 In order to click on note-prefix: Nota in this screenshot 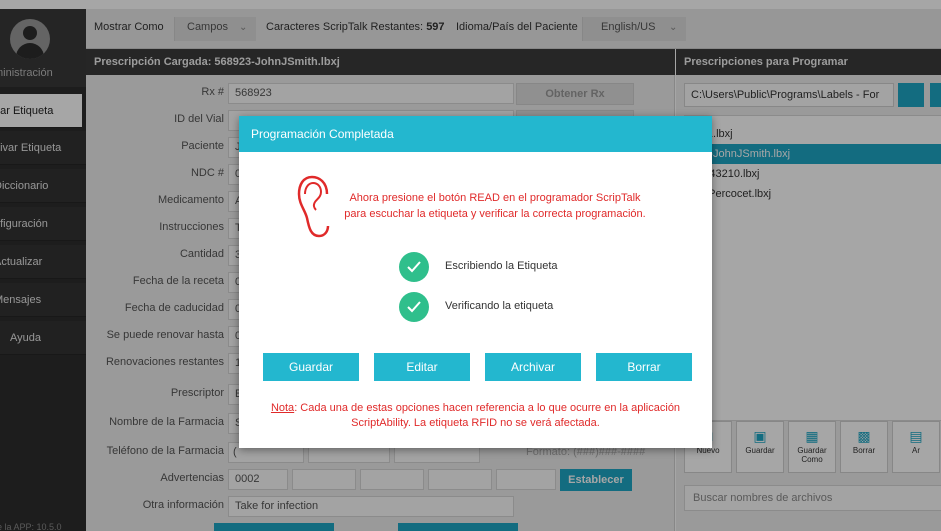, I will do `click(282, 408)`.